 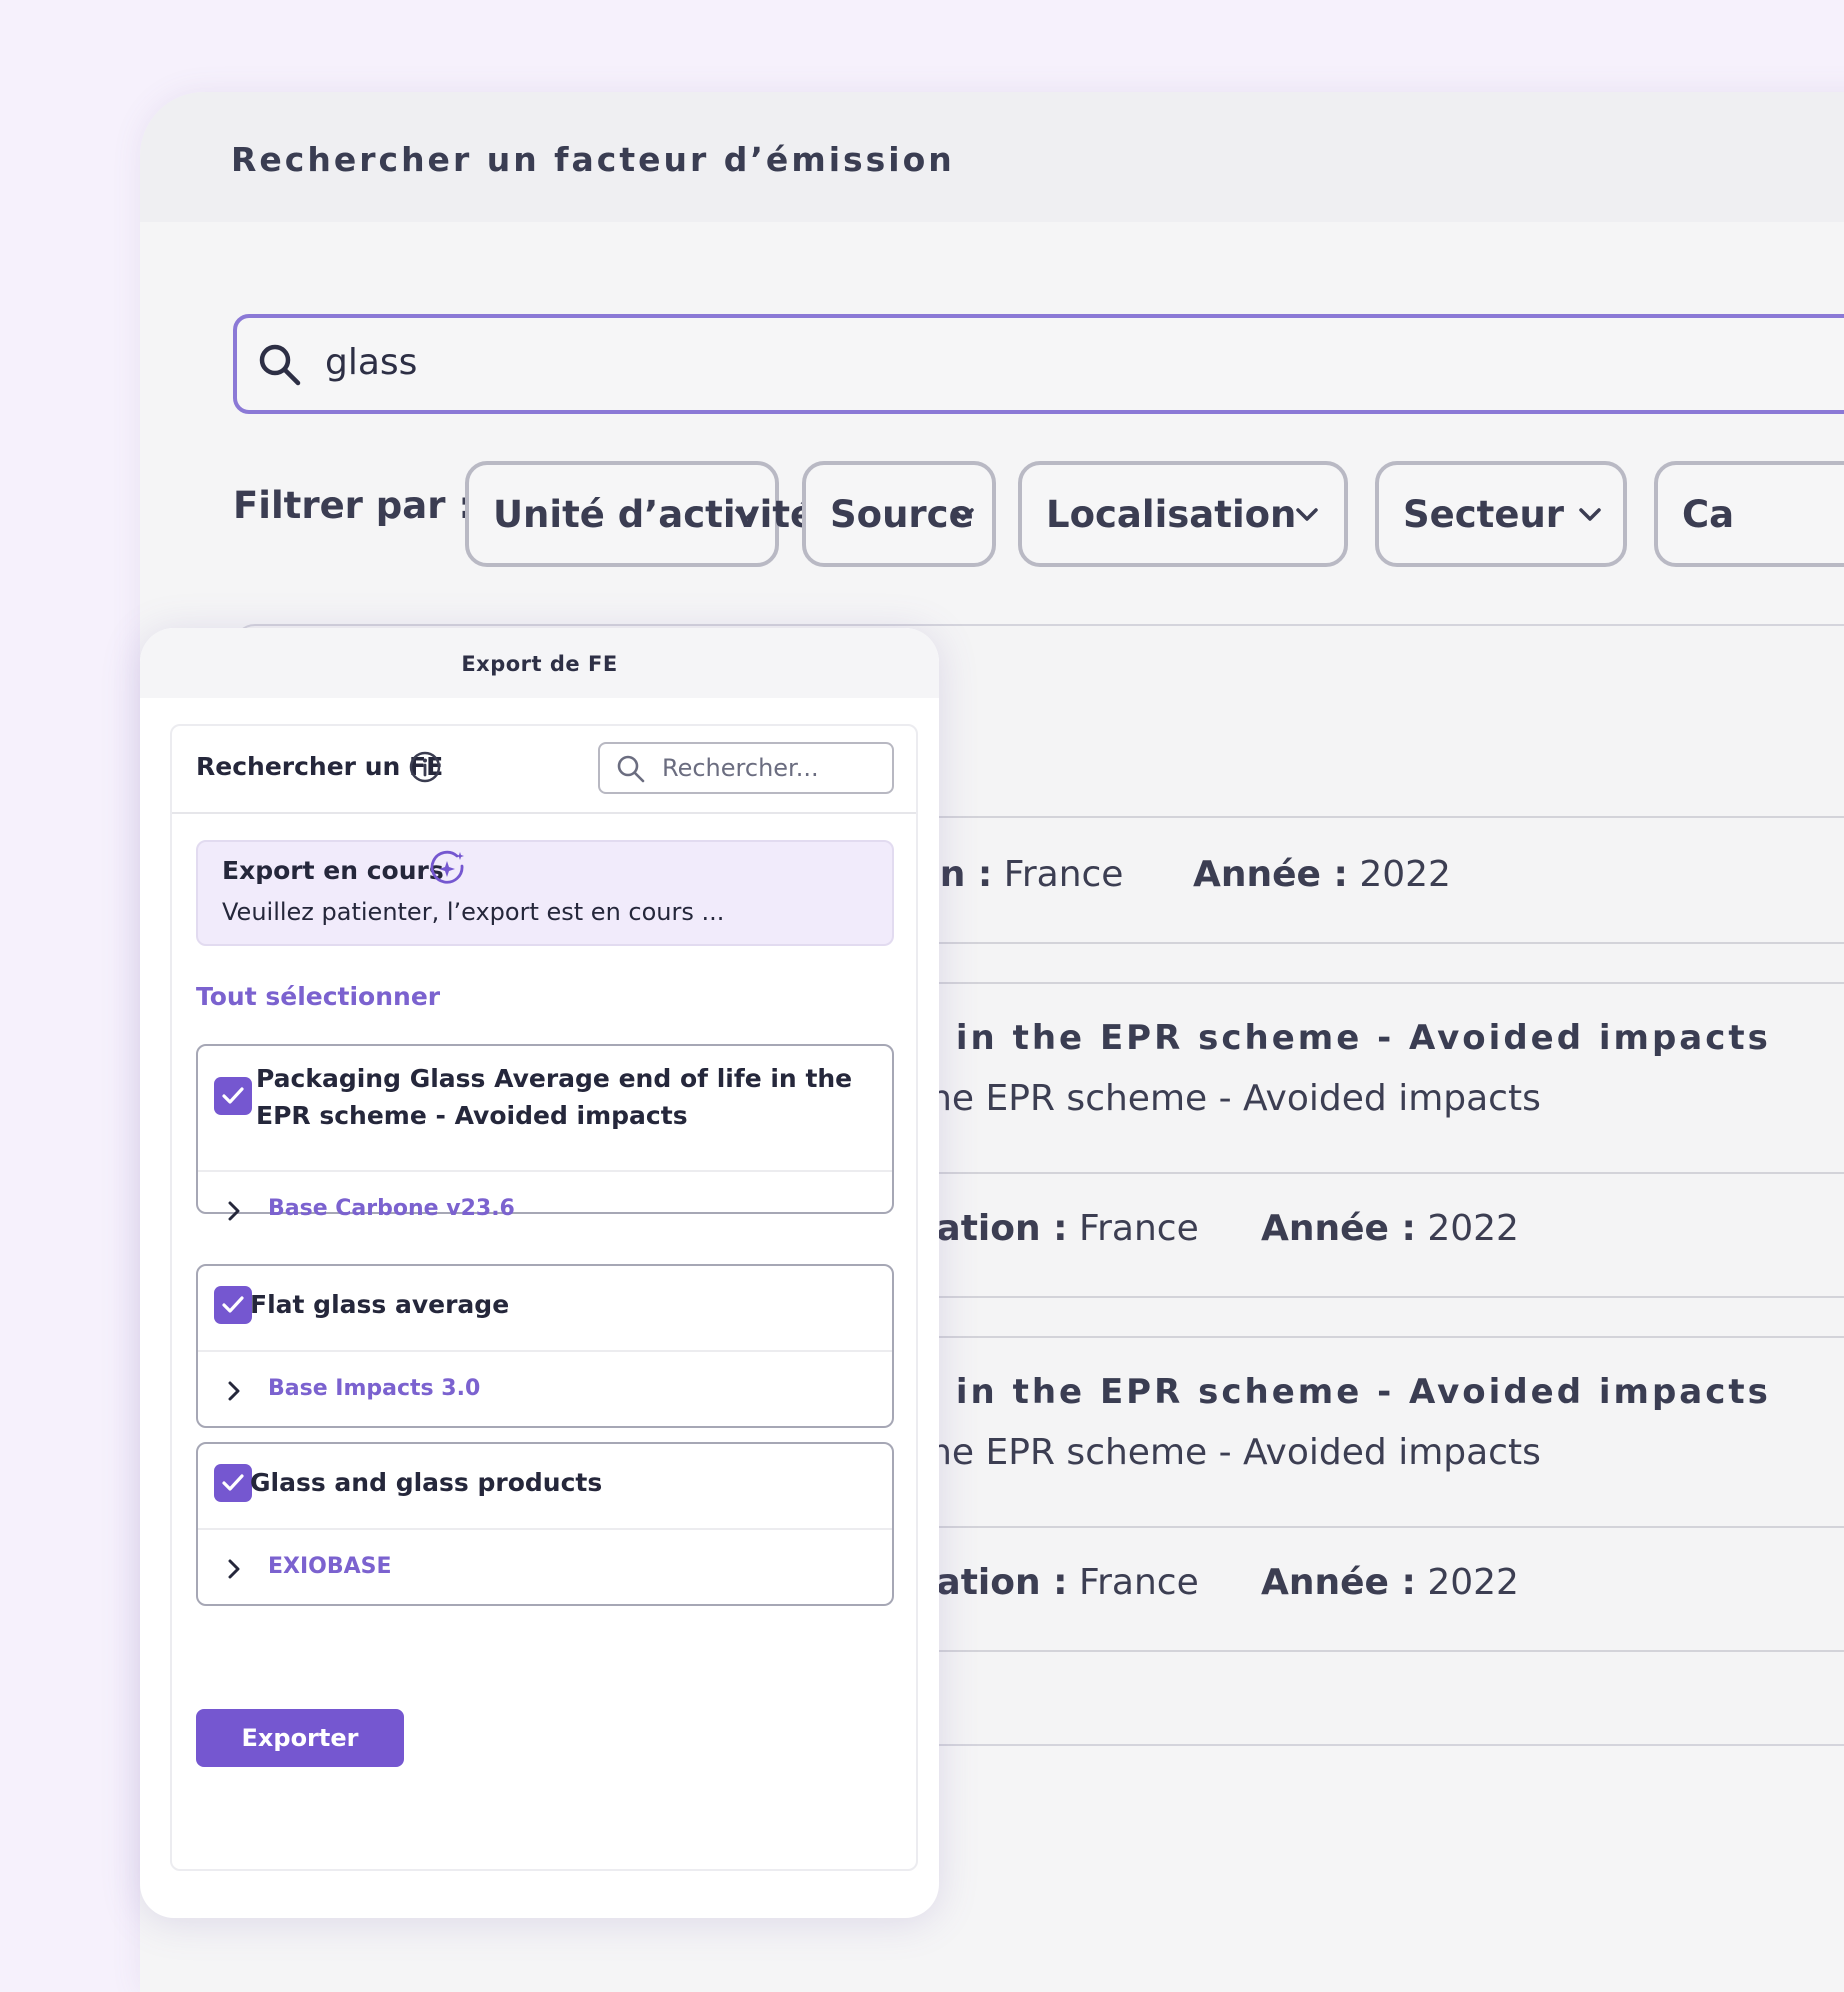 What do you see at coordinates (300, 1738) in the screenshot?
I see `export-button: Exporter` at bounding box center [300, 1738].